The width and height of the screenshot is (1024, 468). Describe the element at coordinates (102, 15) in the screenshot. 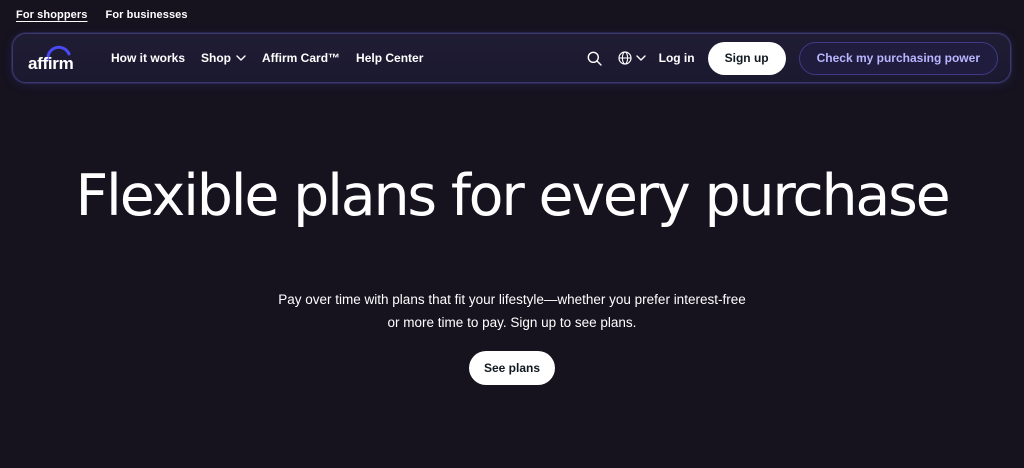

I see `audience-switch: For shoppers For businesses` at that location.